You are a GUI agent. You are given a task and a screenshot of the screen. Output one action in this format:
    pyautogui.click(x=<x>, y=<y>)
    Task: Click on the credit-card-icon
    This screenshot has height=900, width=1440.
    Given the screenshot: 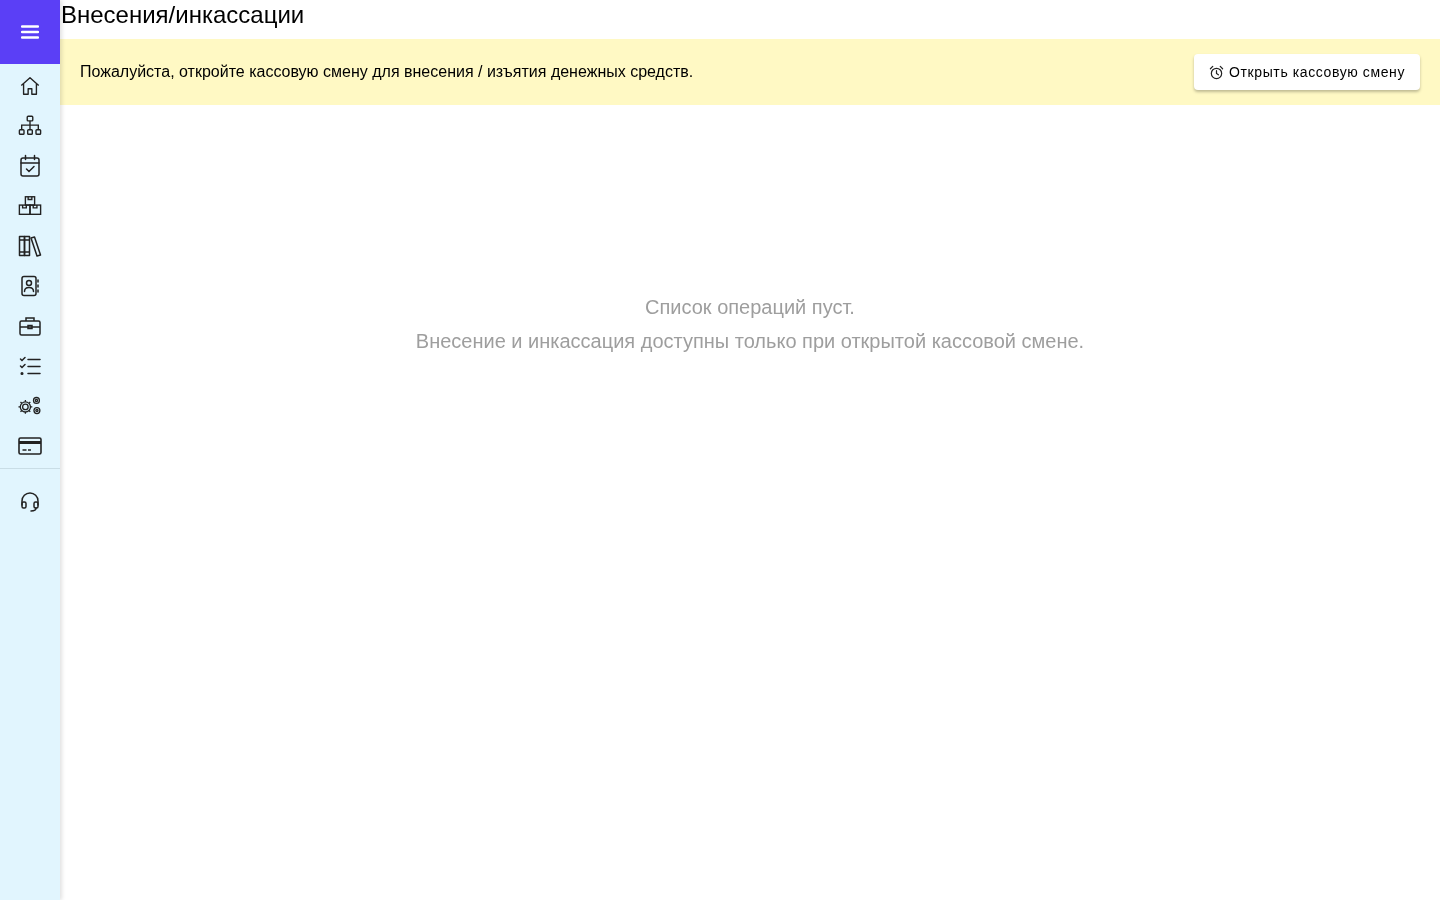 What is the action you would take?
    pyautogui.click(x=30, y=446)
    